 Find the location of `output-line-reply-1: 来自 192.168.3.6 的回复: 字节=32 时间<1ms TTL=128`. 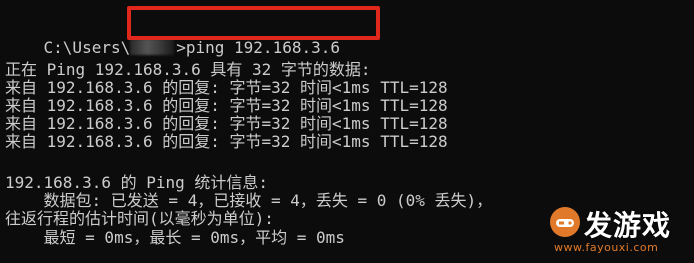

output-line-reply-1: 来自 192.168.3.6 的回复: 字节=32 时间<1ms TTL=128 is located at coordinates (226, 87).